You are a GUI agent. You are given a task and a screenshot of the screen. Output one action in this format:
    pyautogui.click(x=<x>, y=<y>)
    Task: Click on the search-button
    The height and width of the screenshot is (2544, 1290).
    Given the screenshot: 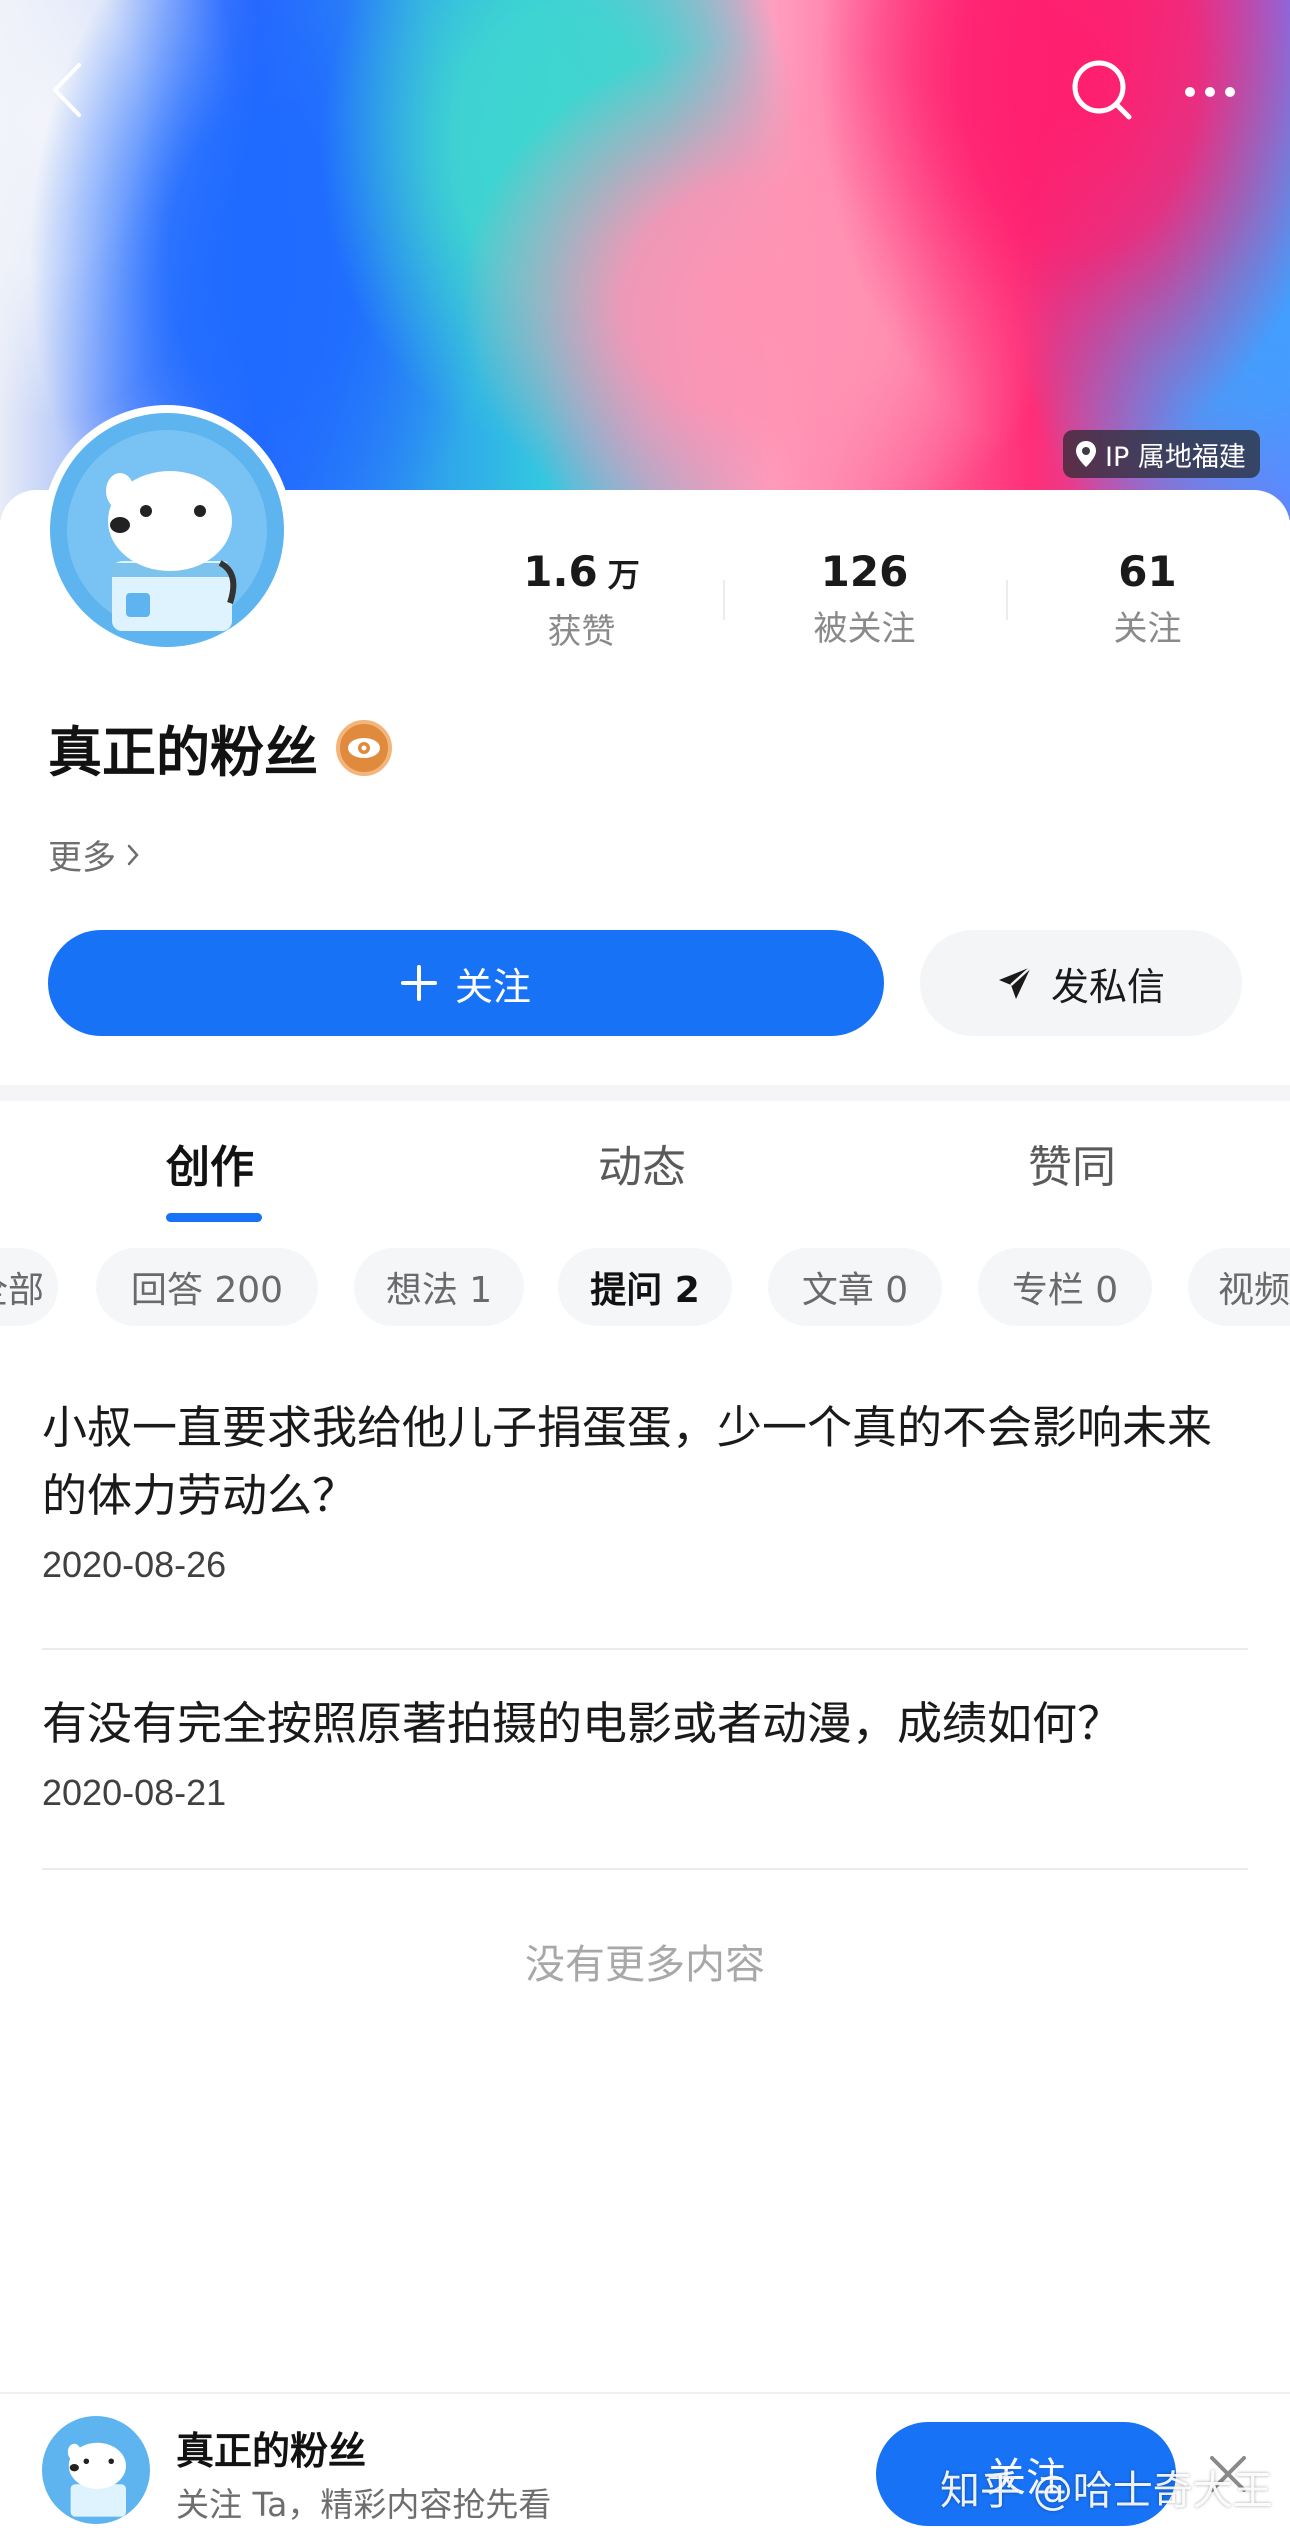 What is the action you would take?
    pyautogui.click(x=1102, y=90)
    